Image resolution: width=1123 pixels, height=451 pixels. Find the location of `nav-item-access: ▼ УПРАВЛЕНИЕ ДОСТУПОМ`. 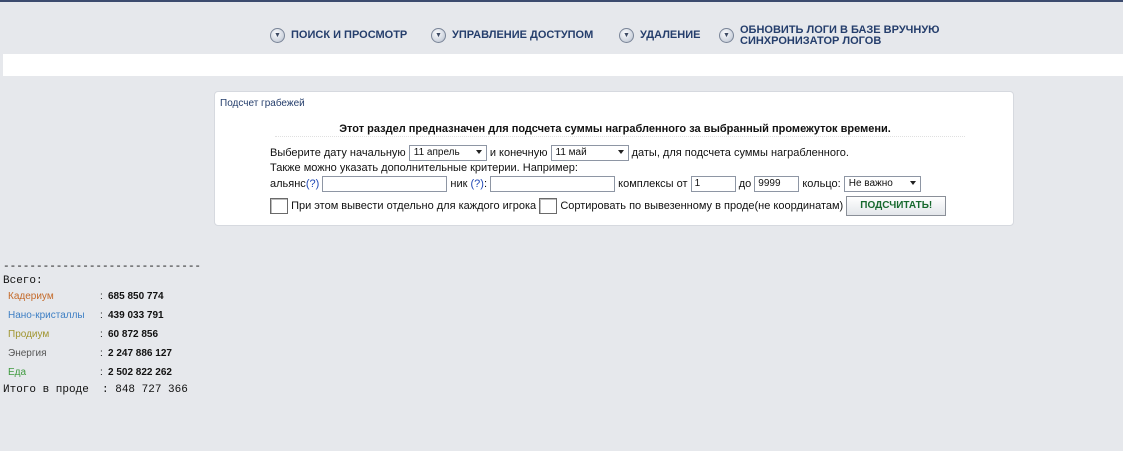

nav-item-access: ▼ УПРАВЛЕНИЕ ДОСТУПОМ is located at coordinates (512, 32).